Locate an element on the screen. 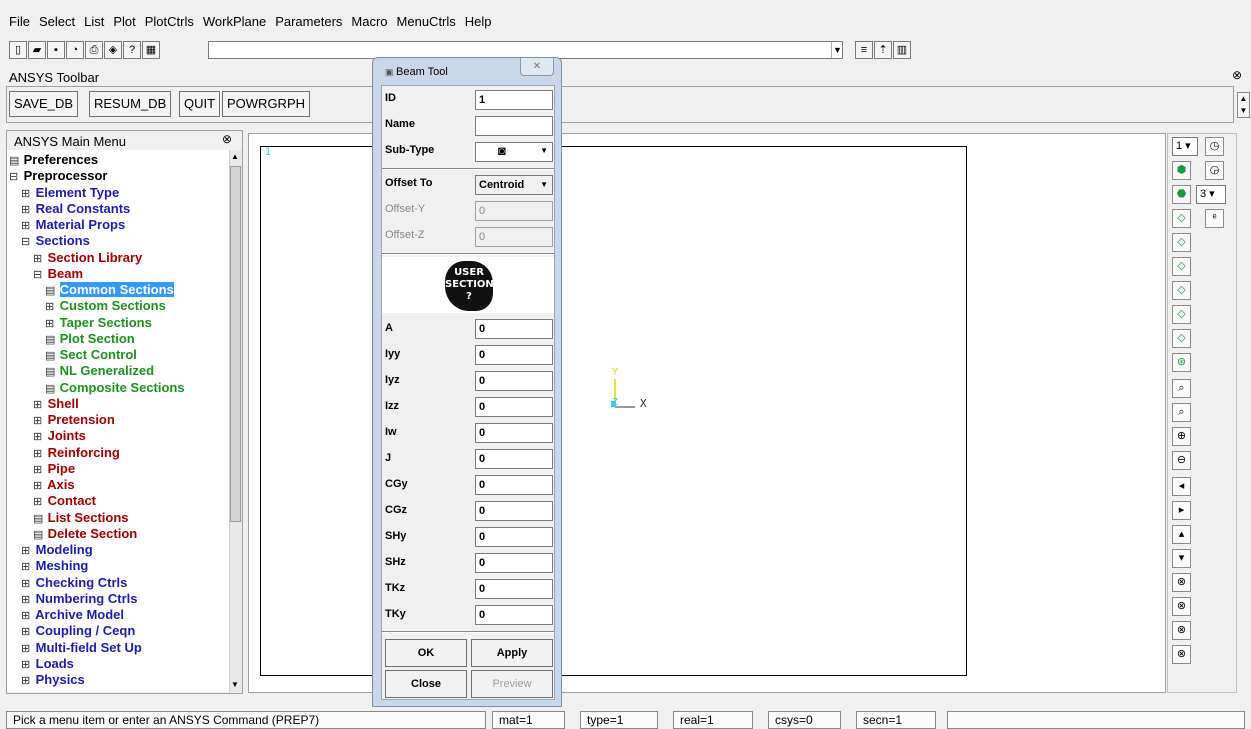  offset-to-select: Centroid ▼ is located at coordinates (514, 185).